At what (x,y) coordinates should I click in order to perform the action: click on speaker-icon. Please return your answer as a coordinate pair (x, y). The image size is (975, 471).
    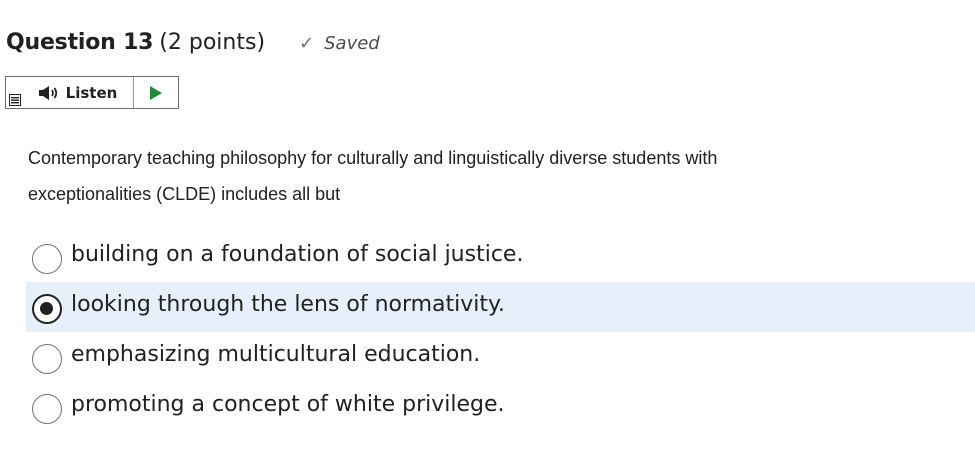
    Looking at the image, I should click on (47, 92).